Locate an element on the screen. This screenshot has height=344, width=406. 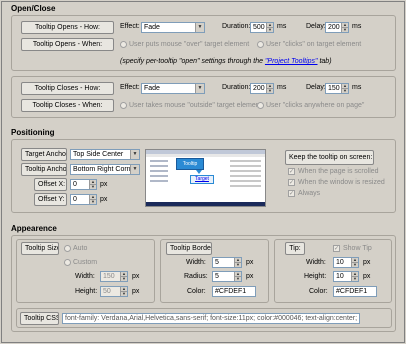
section-title-open-close: Open/Close is located at coordinates (33, 8).